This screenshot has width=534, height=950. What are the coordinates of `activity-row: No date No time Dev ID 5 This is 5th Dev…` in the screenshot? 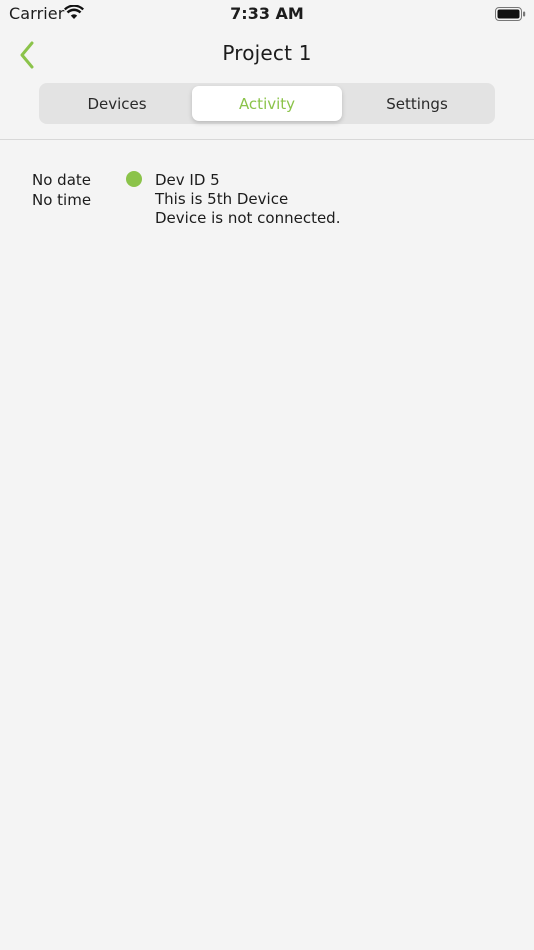 It's located at (267, 203).